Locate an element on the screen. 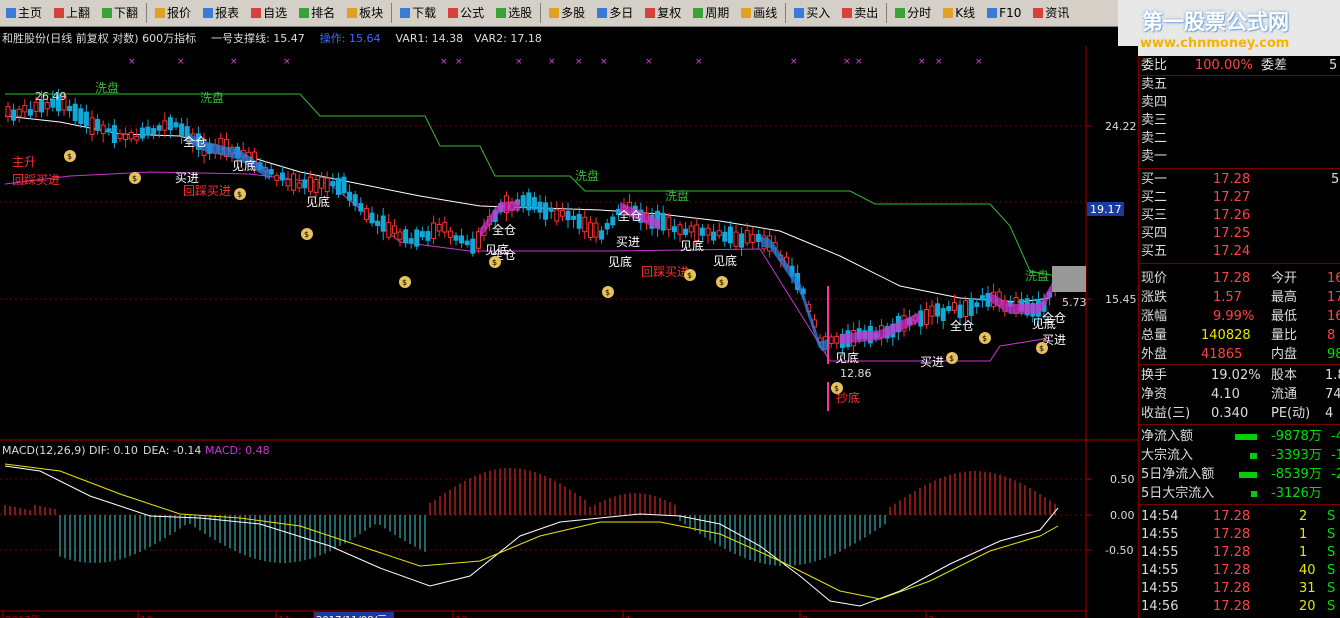  toolbar-button-13: 复权 is located at coordinates (663, 13).